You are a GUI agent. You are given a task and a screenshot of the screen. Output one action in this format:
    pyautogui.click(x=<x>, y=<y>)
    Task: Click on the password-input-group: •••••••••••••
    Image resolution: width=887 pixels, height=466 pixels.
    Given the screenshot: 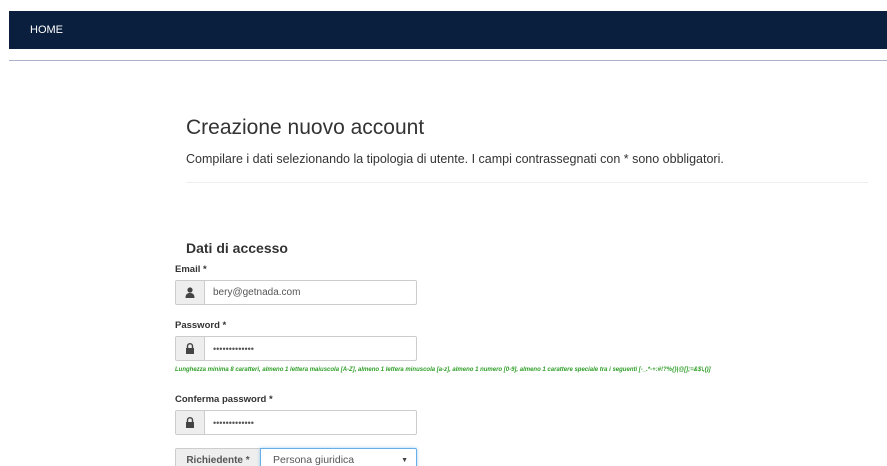 What is the action you would take?
    pyautogui.click(x=296, y=348)
    